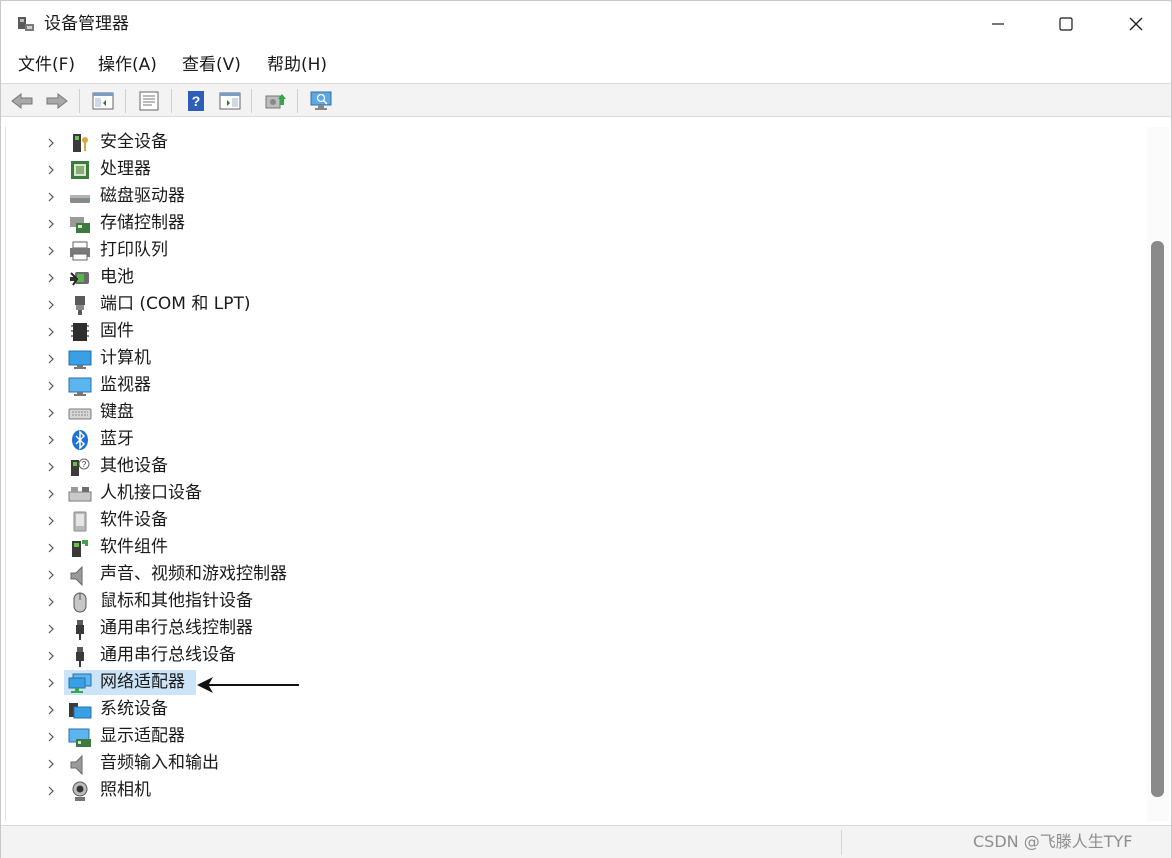 The width and height of the screenshot is (1172, 858). What do you see at coordinates (134, 520) in the screenshot?
I see `tree-item-label: 软件设备` at bounding box center [134, 520].